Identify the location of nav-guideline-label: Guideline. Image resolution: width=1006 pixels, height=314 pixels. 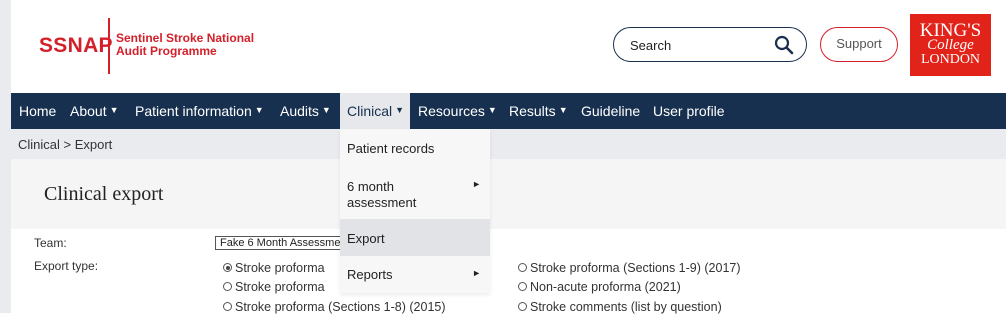
(611, 111).